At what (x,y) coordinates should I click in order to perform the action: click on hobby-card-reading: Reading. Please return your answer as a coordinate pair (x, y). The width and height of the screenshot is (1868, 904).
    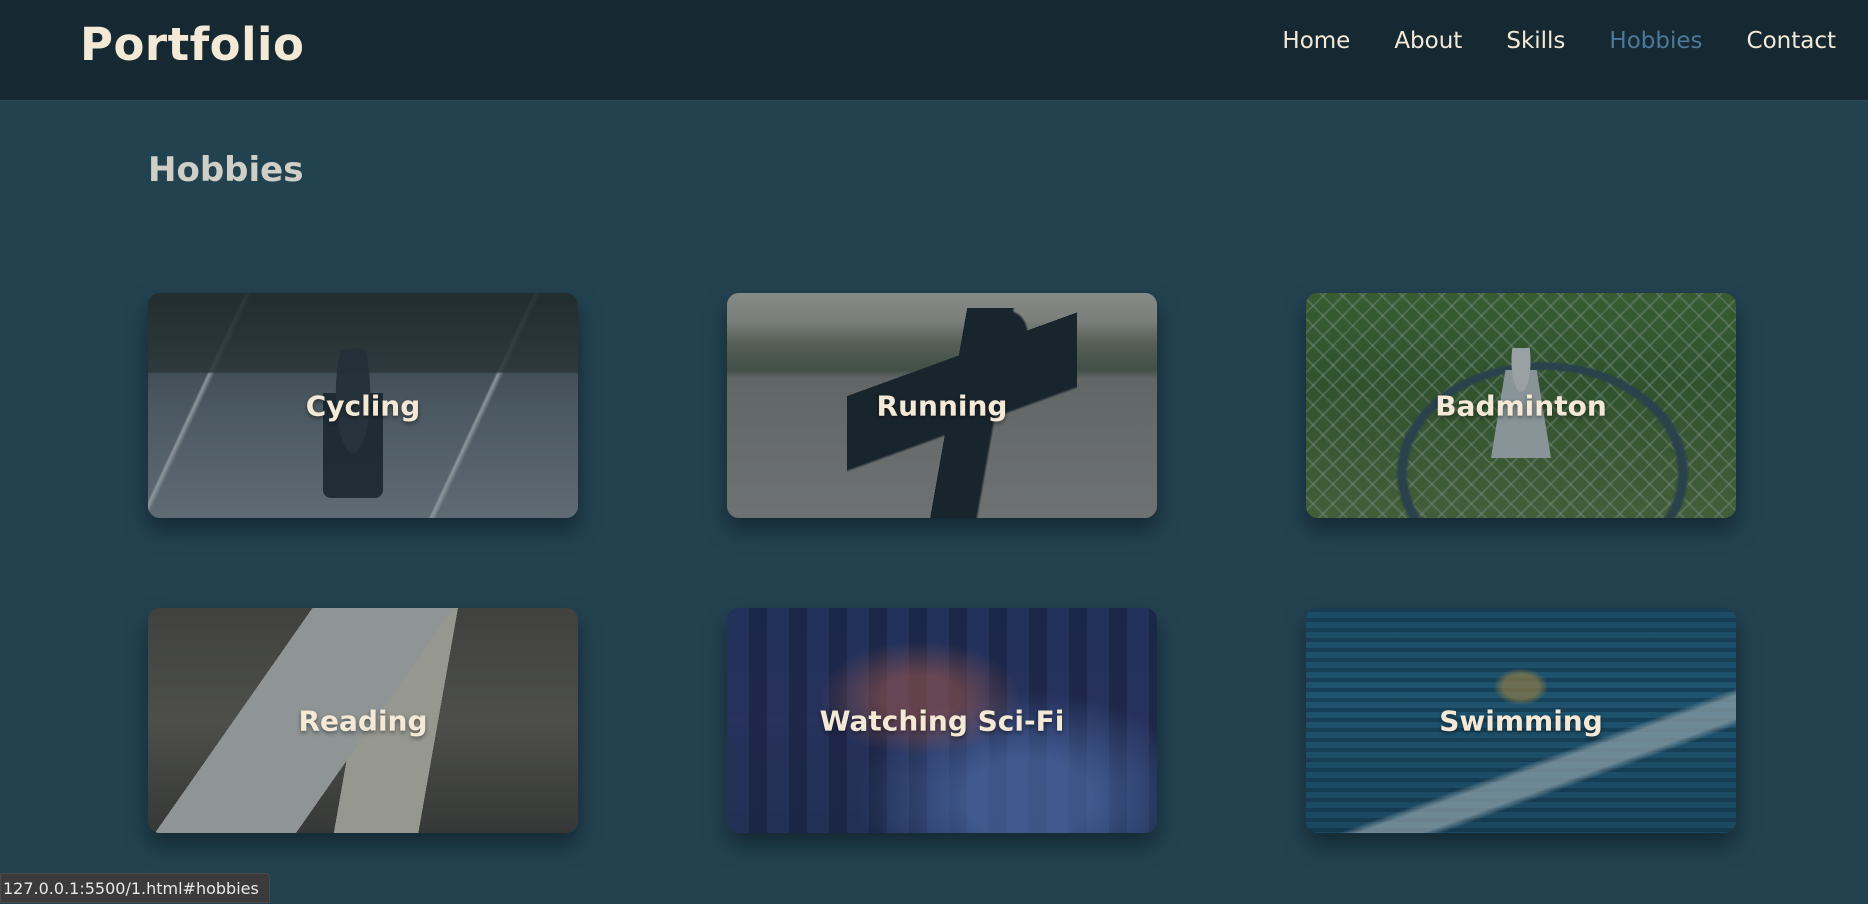
    Looking at the image, I should click on (363, 720).